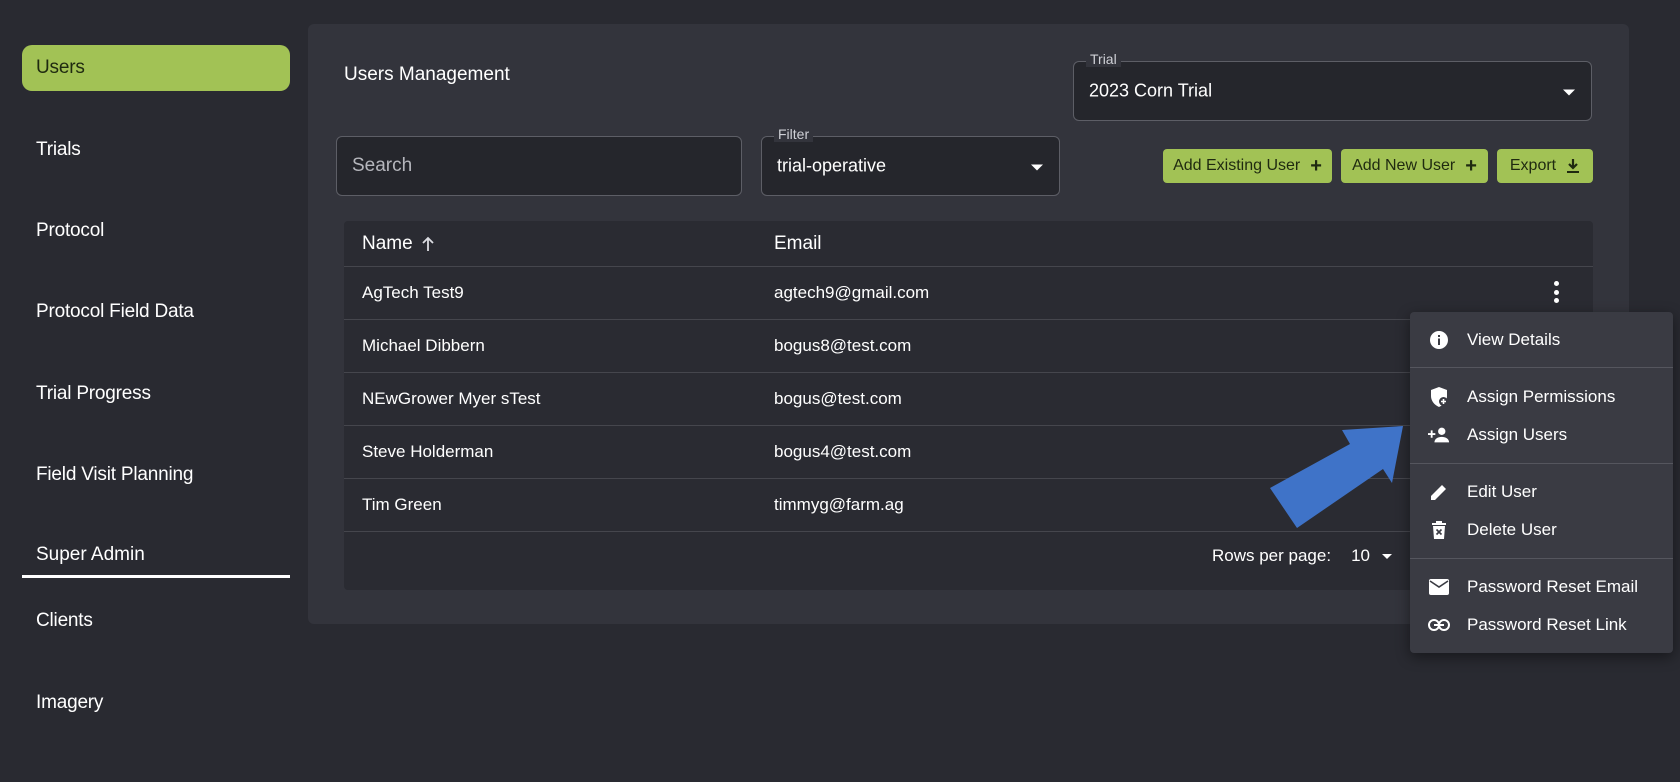 This screenshot has height=782, width=1680. What do you see at coordinates (58, 149) in the screenshot?
I see `sidebar-item-label: Trials` at bounding box center [58, 149].